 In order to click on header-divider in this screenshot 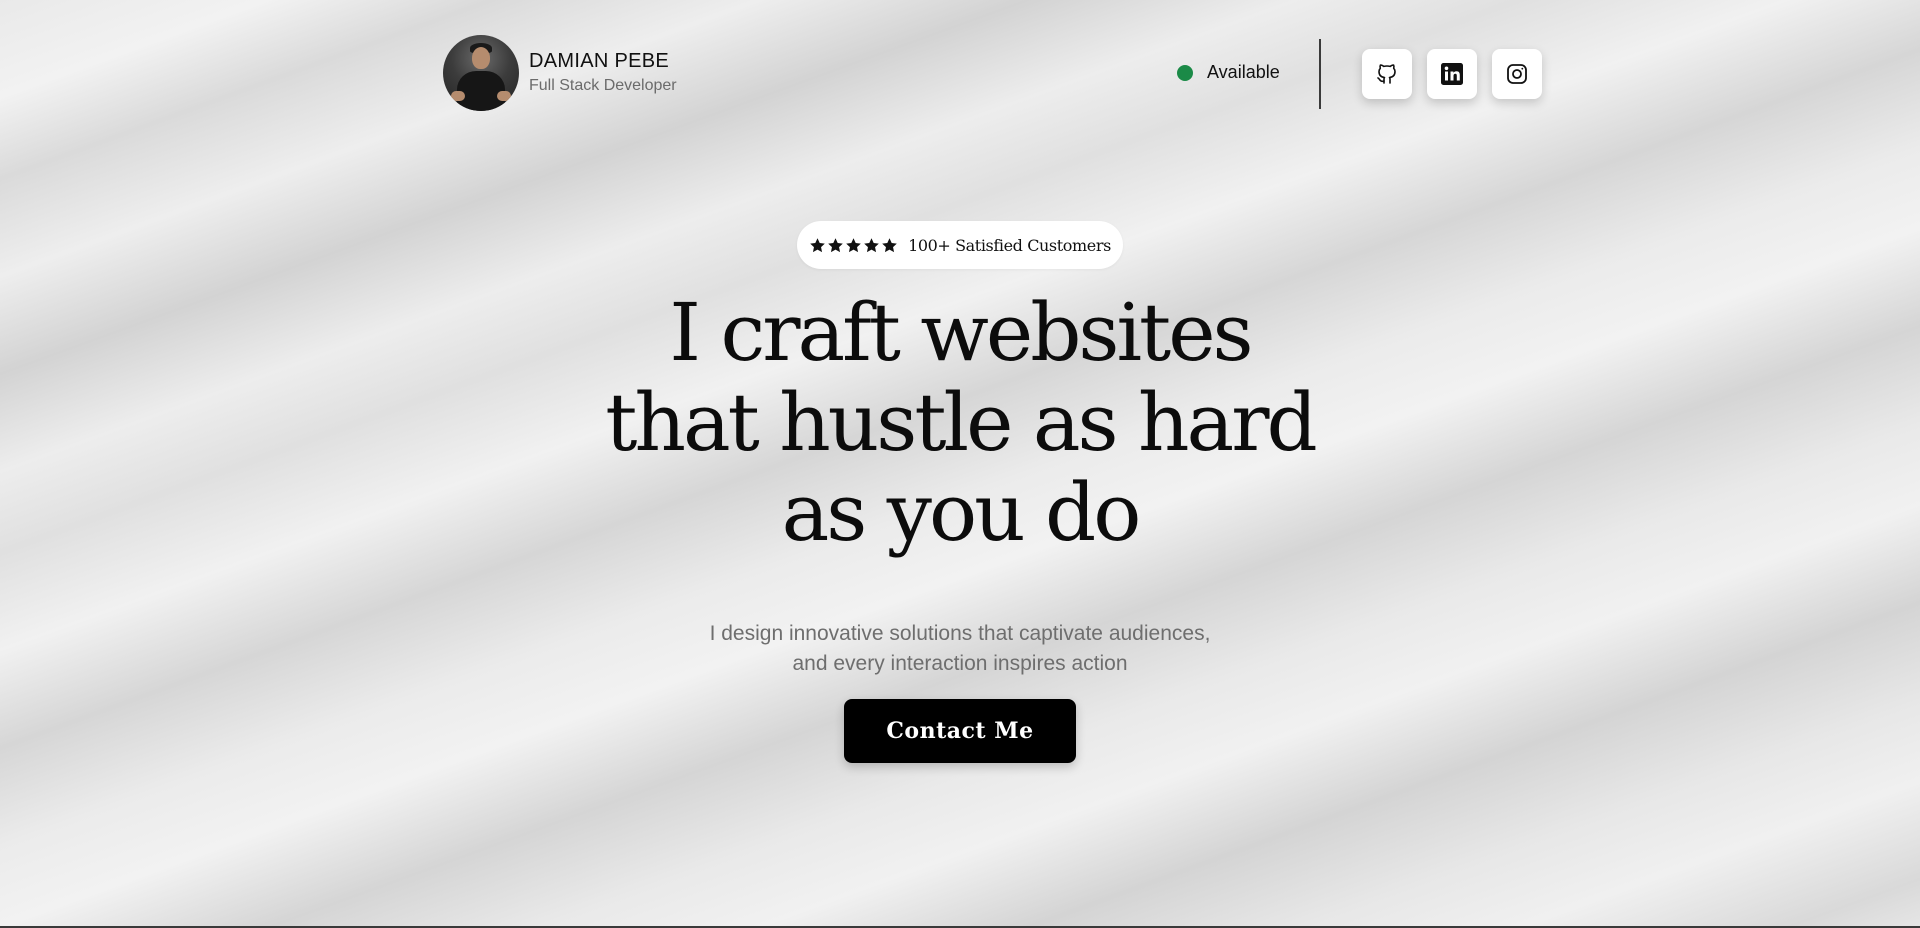, I will do `click(1320, 74)`.